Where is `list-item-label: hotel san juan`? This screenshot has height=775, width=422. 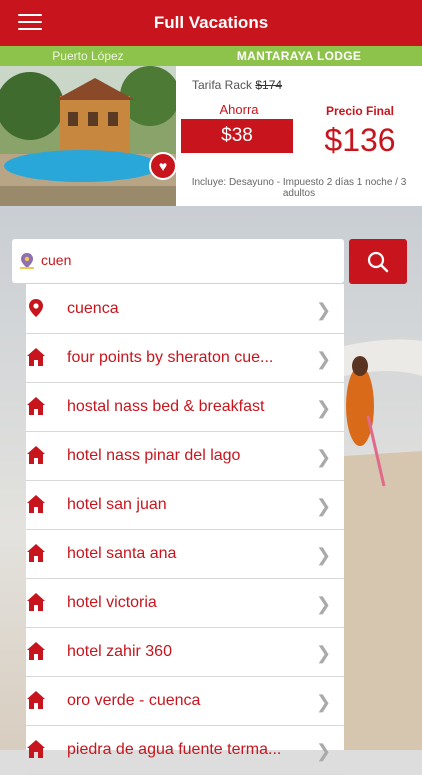 list-item-label: hotel san juan is located at coordinates (117, 504).